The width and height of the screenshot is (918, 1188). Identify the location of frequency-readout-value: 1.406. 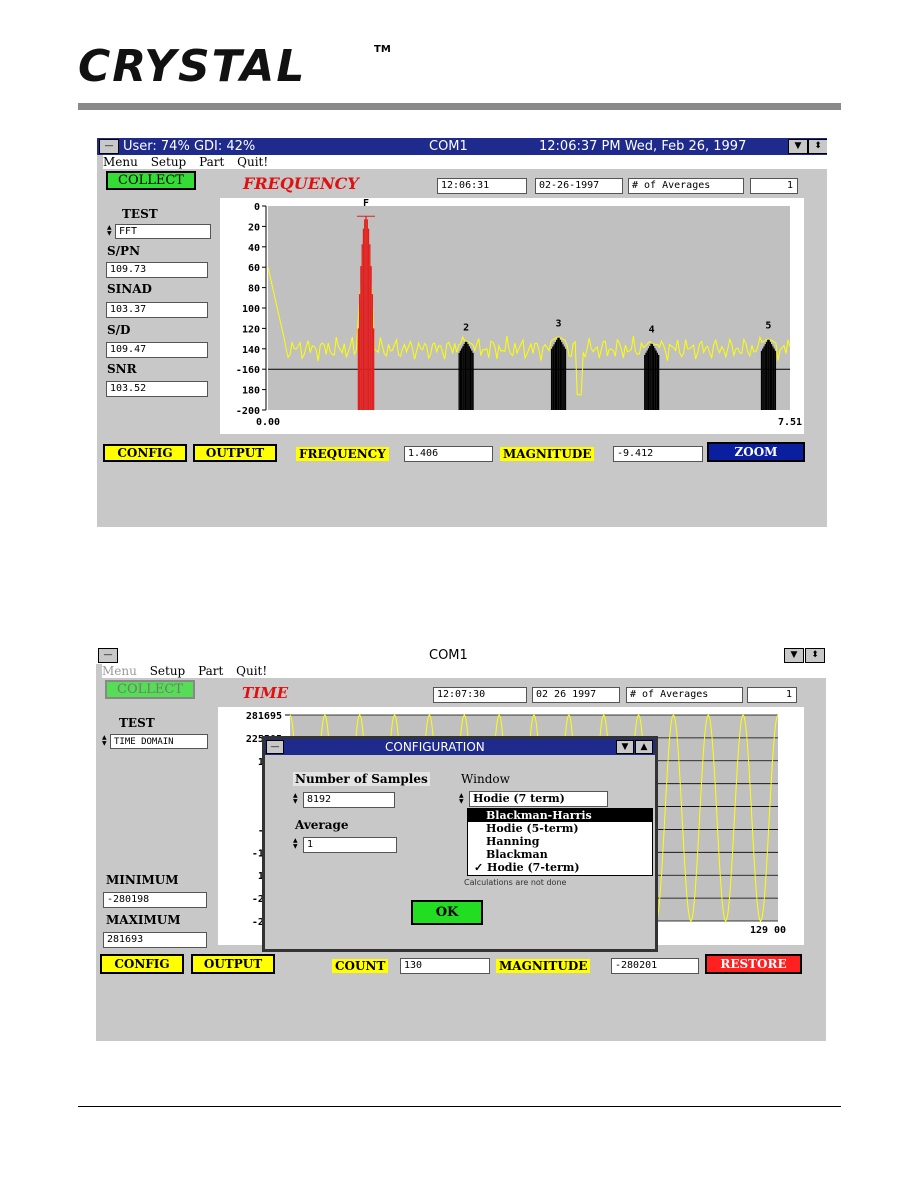
(448, 454).